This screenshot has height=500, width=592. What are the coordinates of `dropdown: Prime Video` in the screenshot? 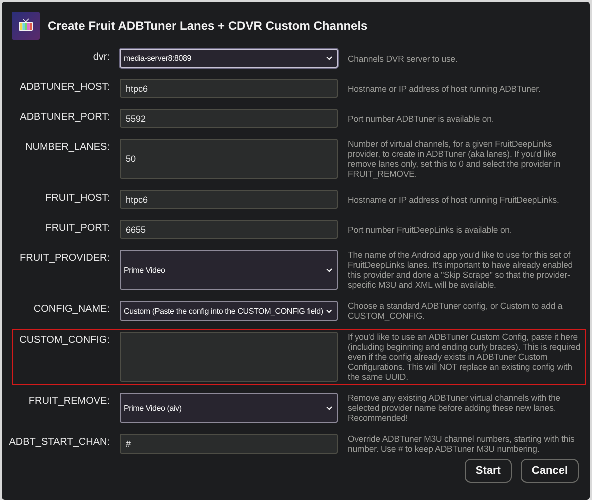 It's located at (229, 270).